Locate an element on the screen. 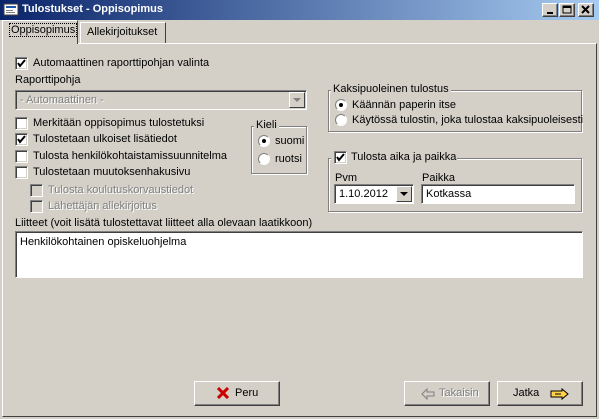 The image size is (599, 419). language-radio-finnish is located at coordinates (264, 141).